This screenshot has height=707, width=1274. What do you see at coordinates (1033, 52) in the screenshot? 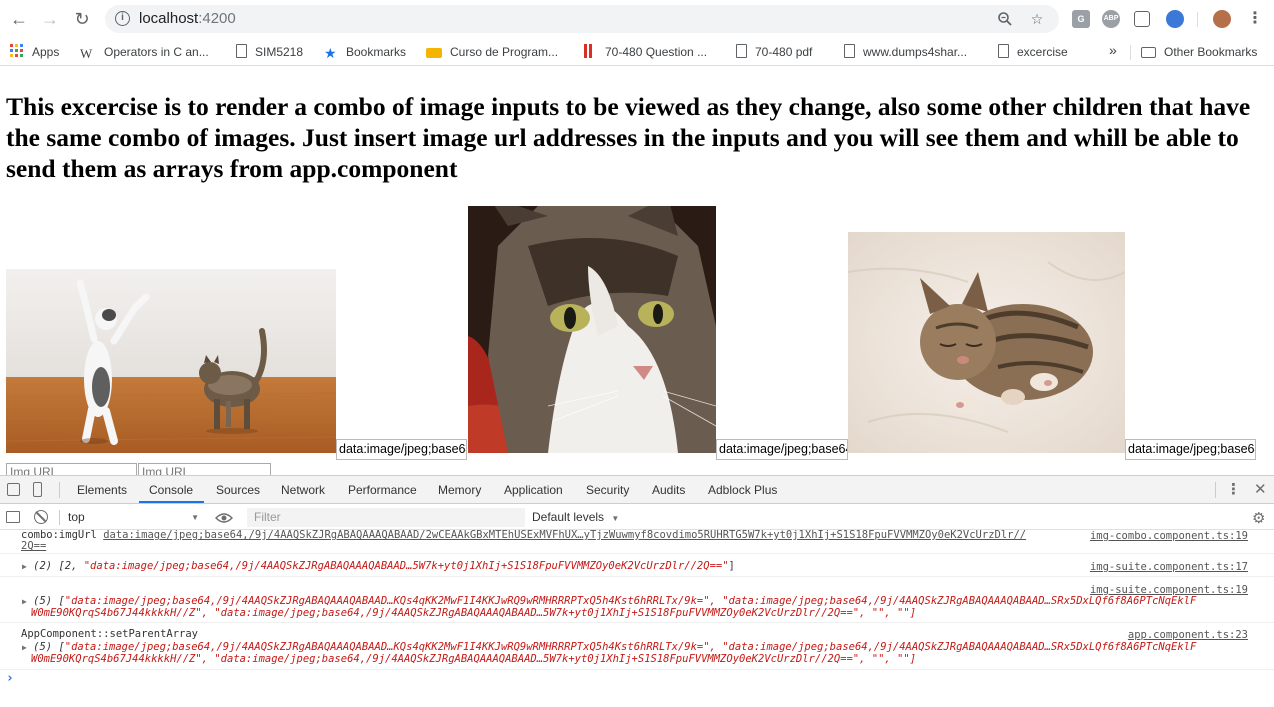
I see `bookmark-excercise: excercise` at bounding box center [1033, 52].